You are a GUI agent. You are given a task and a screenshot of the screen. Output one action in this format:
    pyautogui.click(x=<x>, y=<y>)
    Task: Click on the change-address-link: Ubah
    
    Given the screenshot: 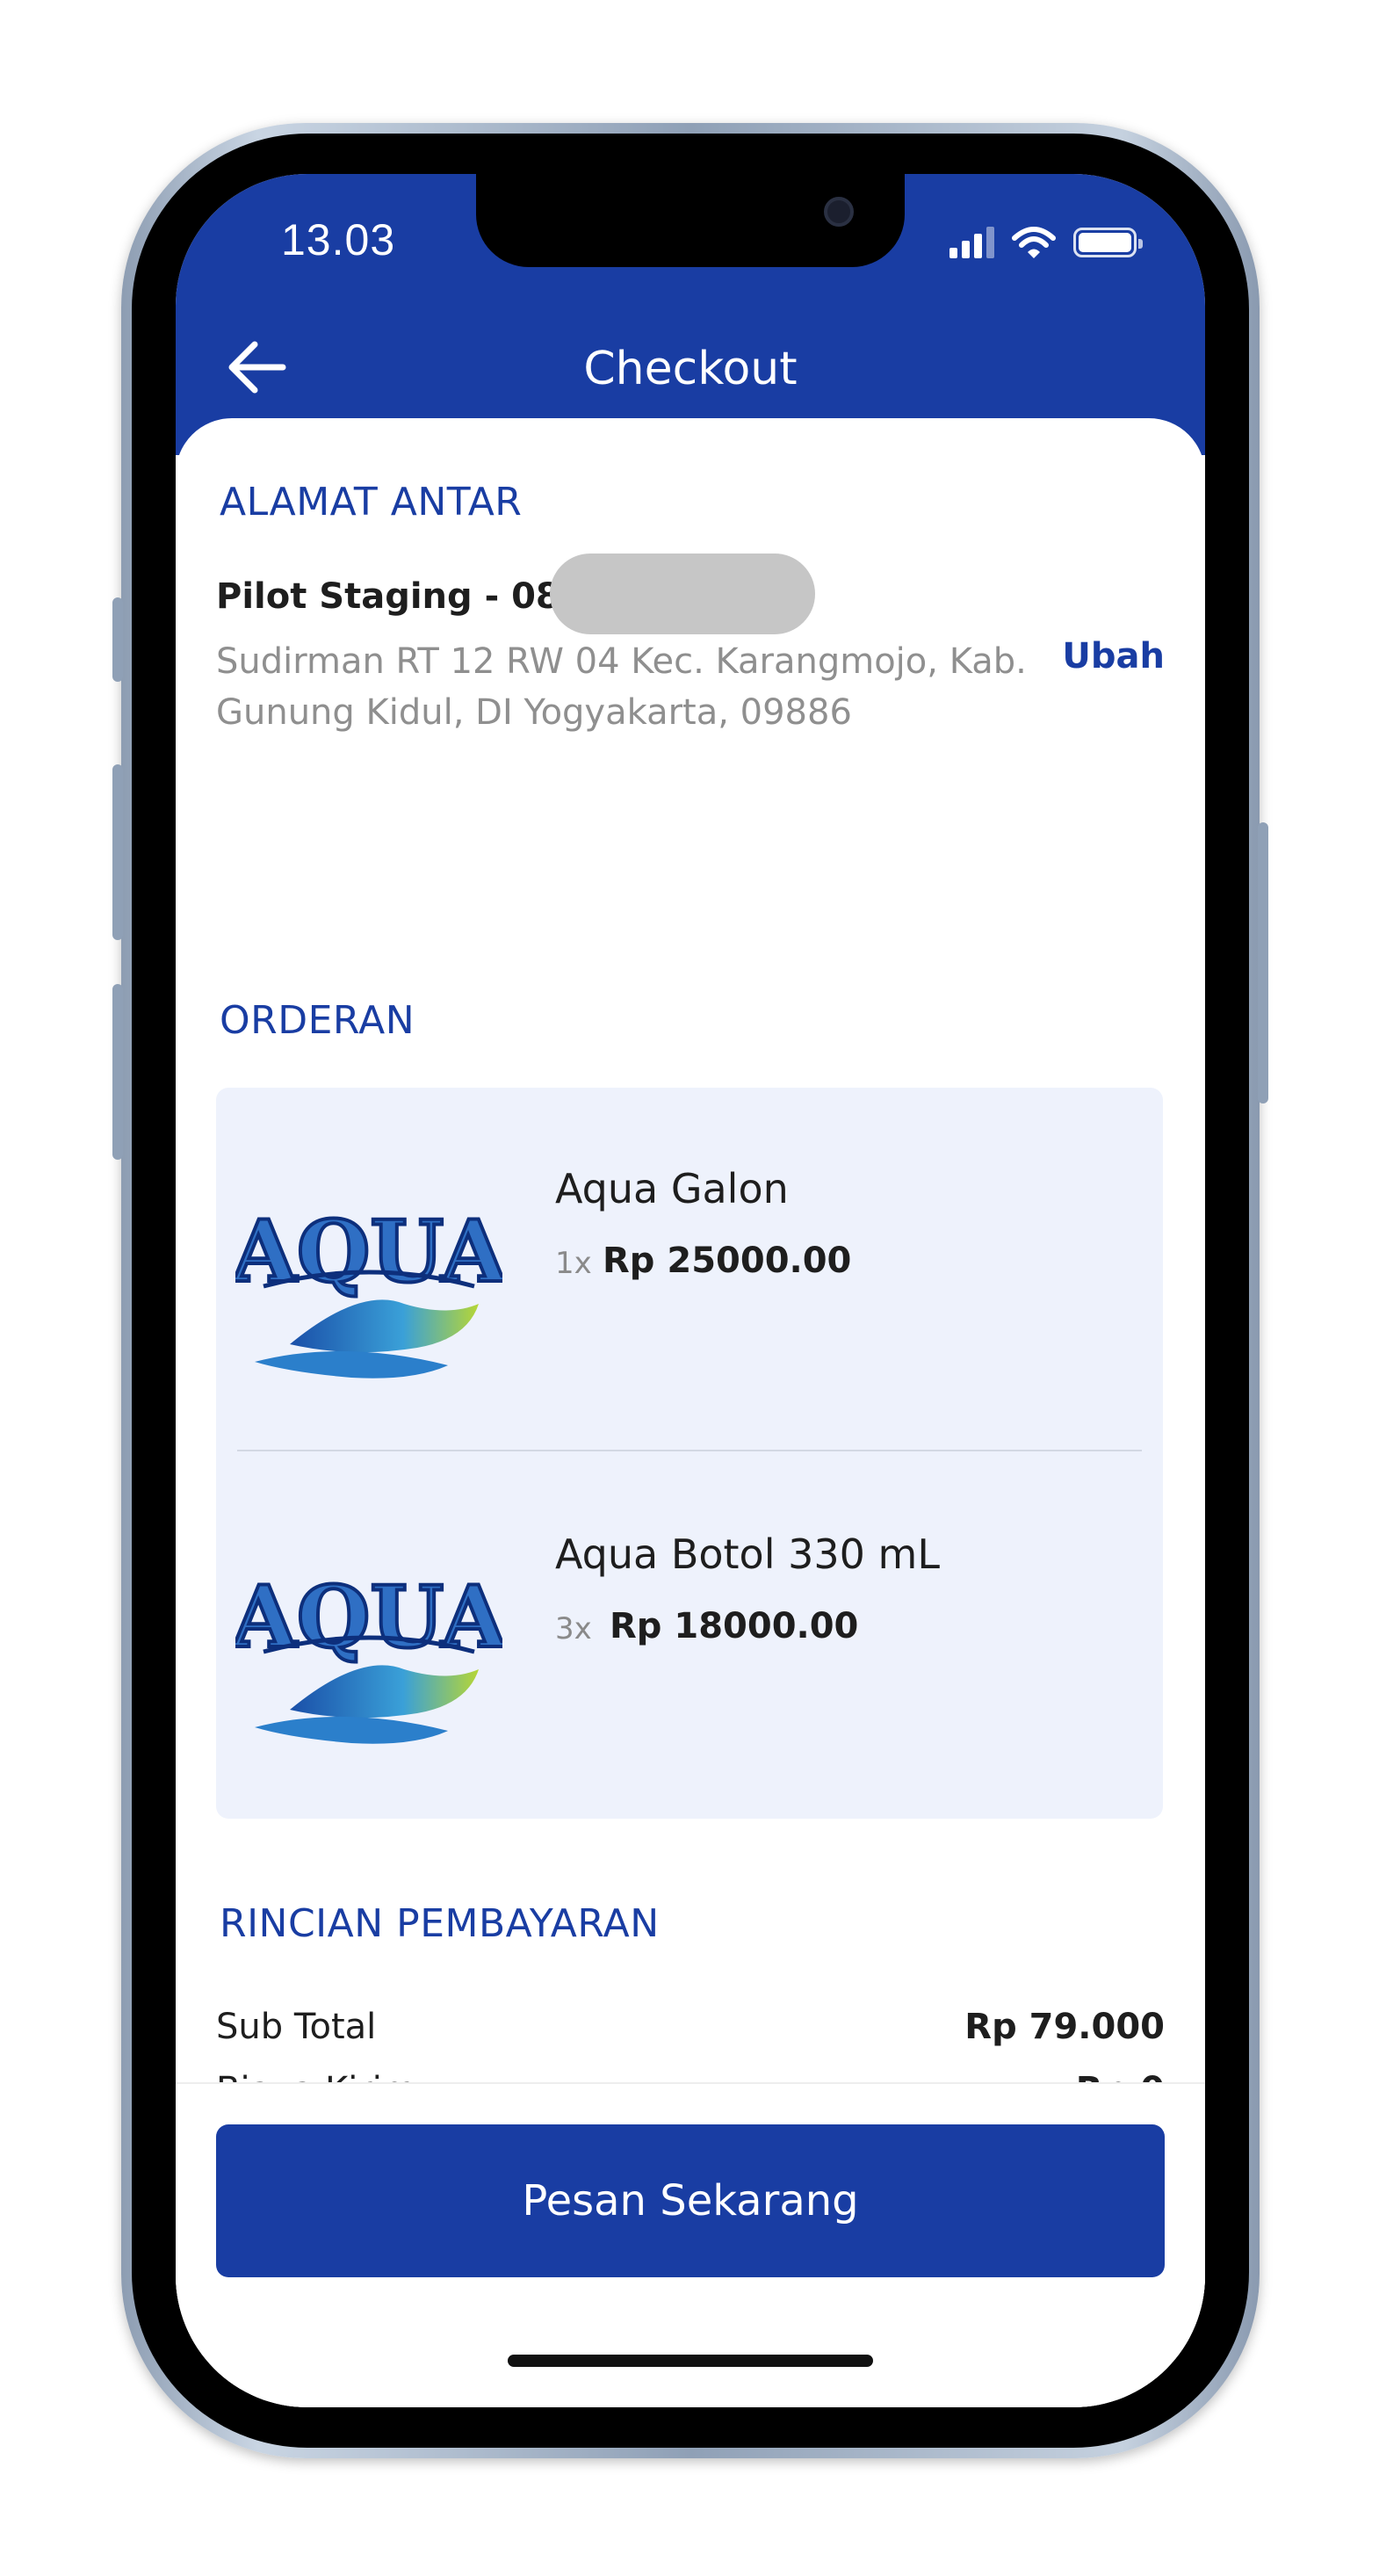 What is the action you would take?
    pyautogui.click(x=1114, y=656)
    